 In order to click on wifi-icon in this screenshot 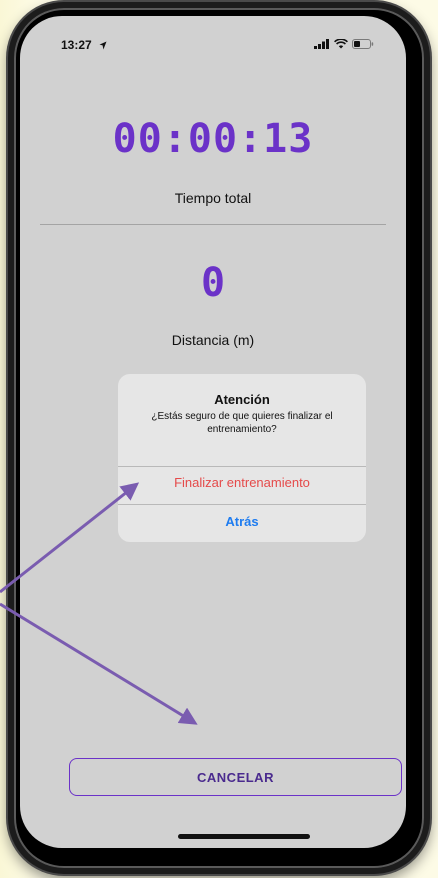, I will do `click(341, 44)`.